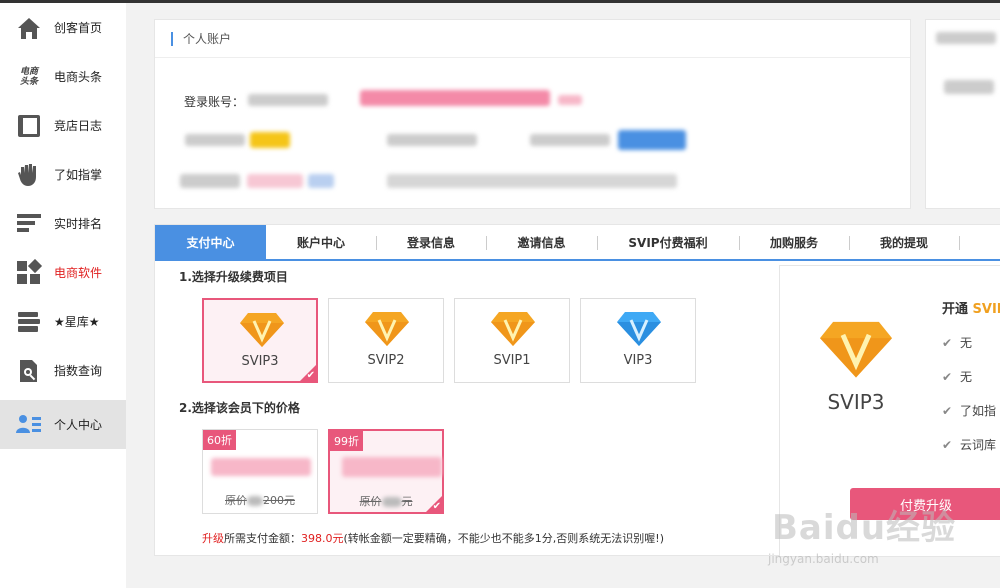 The image size is (1000, 588). I want to click on home-icon, so click(29, 28).